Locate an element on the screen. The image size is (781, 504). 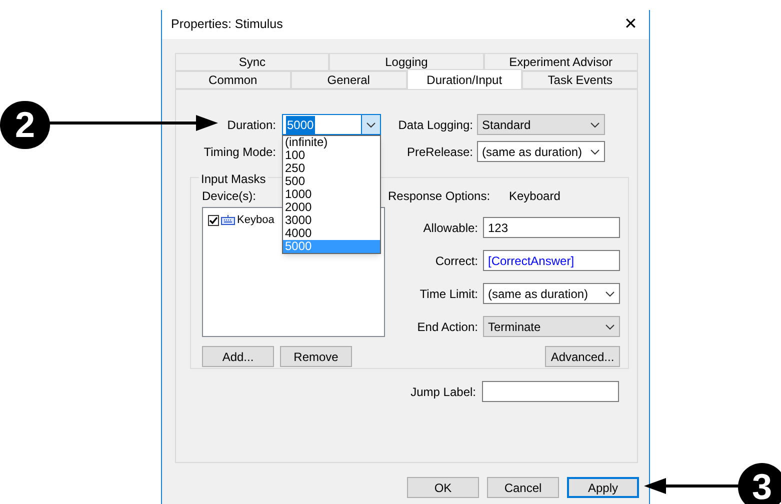
dropdown-option: 3000 is located at coordinates (331, 220).